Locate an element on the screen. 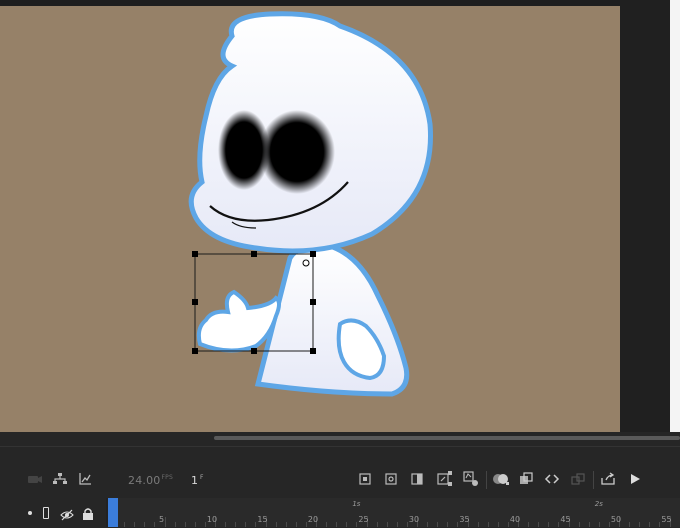 Image resolution: width=680 pixels, height=528 pixels. ruler-frame-label: 15 is located at coordinates (262, 519).